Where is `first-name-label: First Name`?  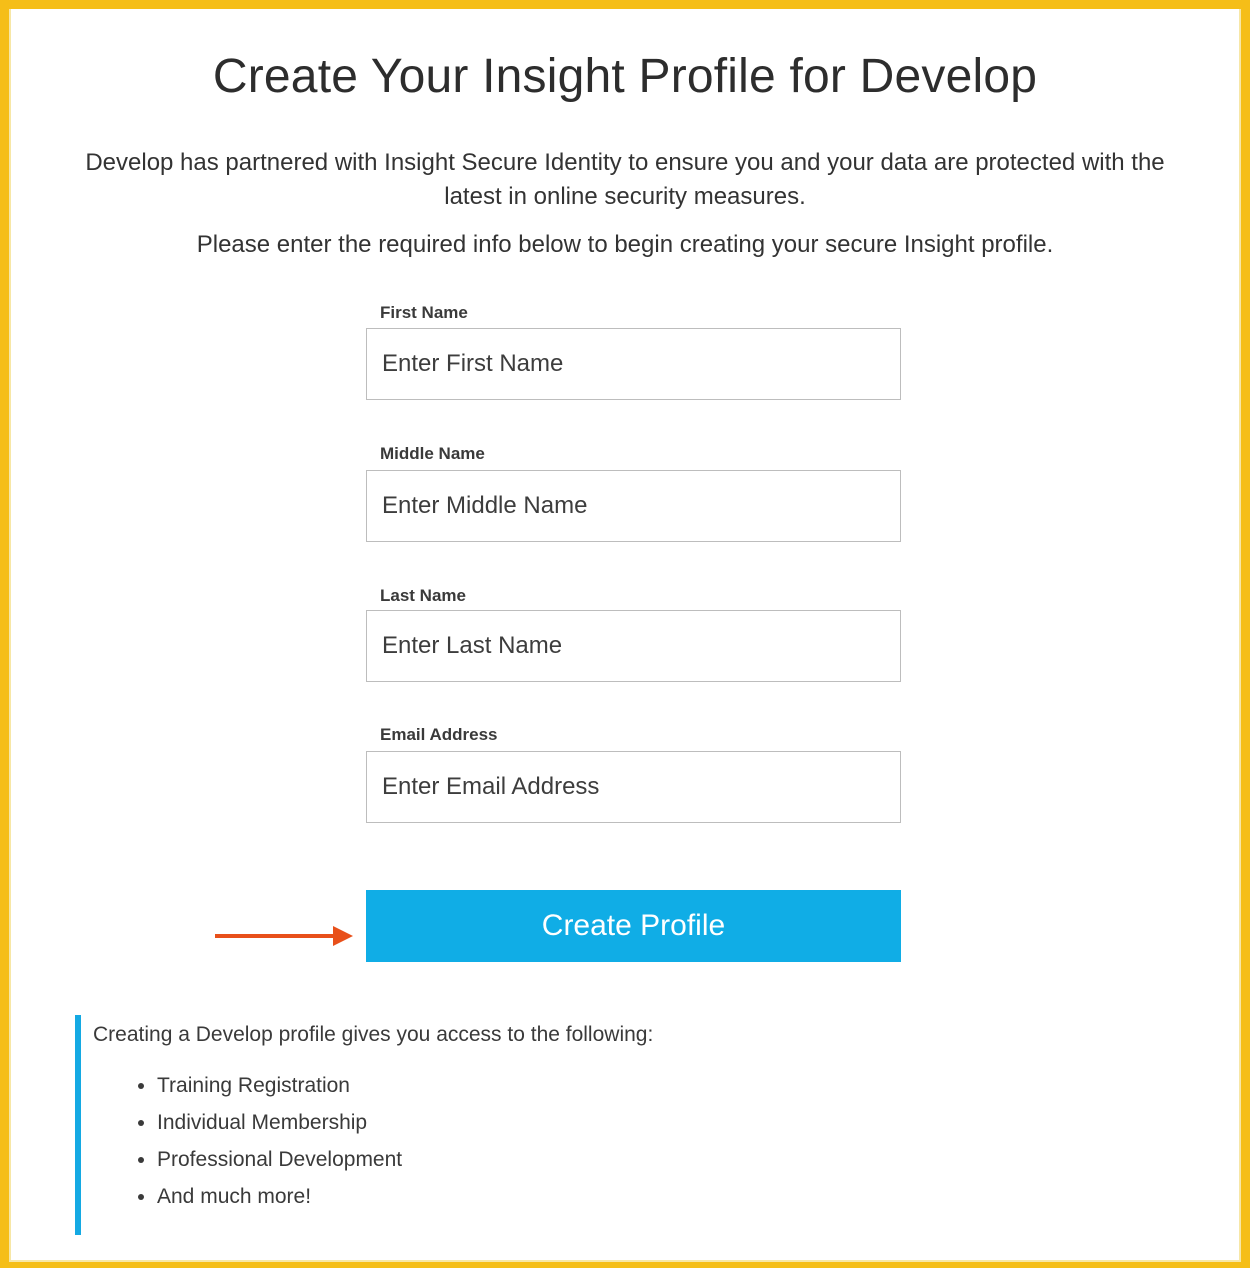
first-name-label: First Name is located at coordinates (424, 312).